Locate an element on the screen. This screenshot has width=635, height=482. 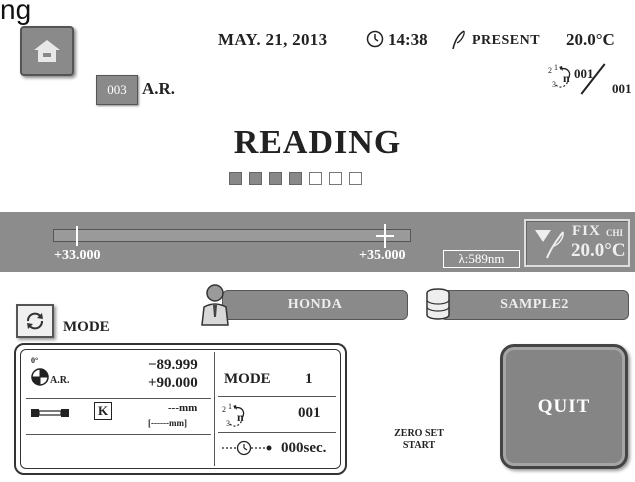
angle-value-2: +90.000 is located at coordinates (173, 383).